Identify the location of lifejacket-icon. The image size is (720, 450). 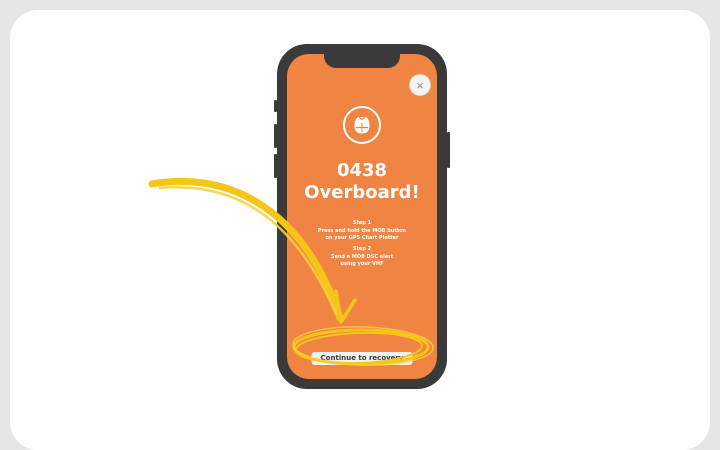
(362, 125).